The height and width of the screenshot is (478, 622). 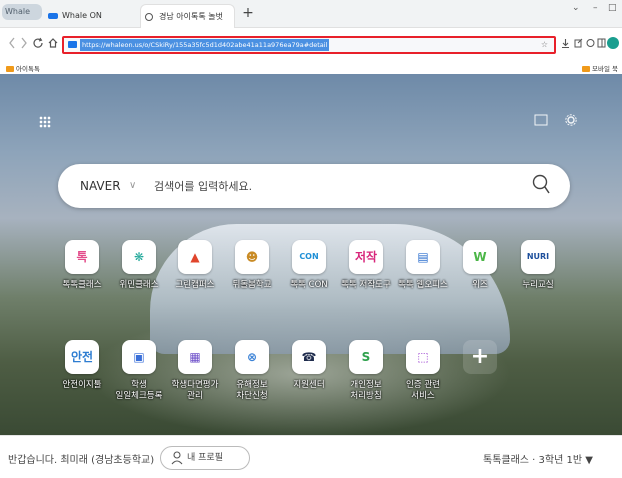 I want to click on app-tile: ▣ 학생 일일체크등록, so click(x=139, y=371).